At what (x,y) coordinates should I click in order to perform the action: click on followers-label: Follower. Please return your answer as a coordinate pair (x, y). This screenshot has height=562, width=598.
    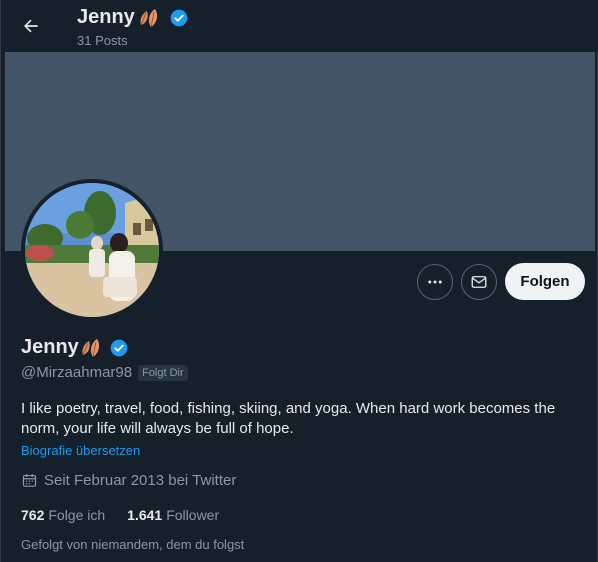
    Looking at the image, I should click on (193, 515).